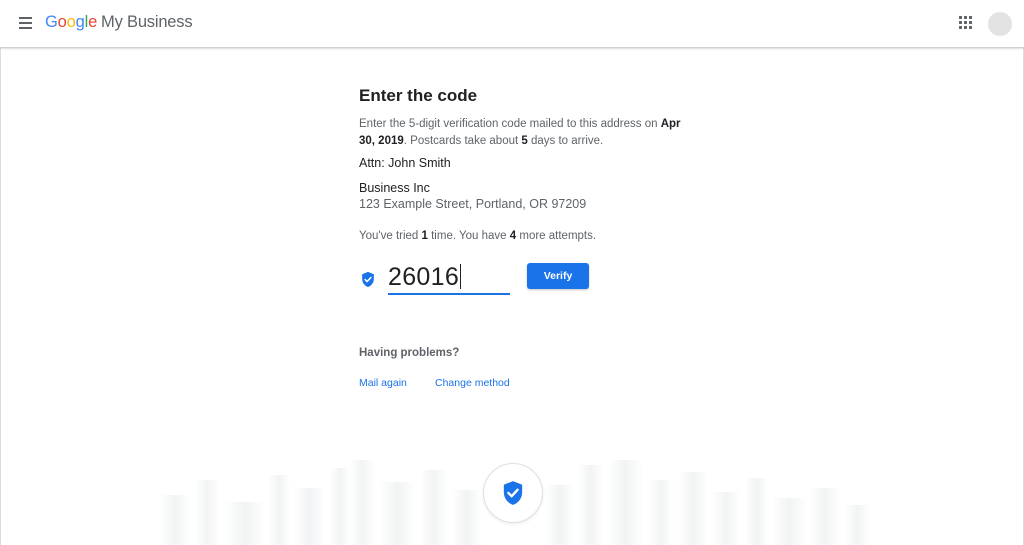  What do you see at coordinates (383, 383) in the screenshot?
I see `mail-again-link: Mail again` at bounding box center [383, 383].